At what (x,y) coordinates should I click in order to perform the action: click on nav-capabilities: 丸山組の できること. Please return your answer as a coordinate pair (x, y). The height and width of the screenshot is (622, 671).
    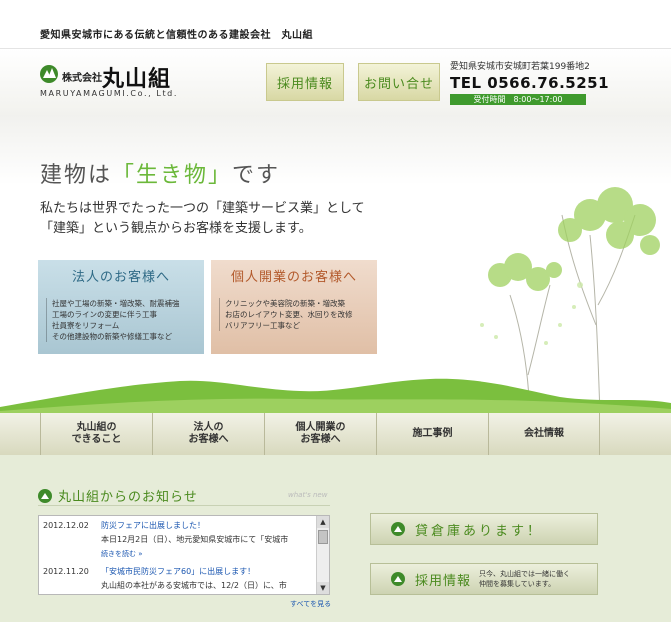
    Looking at the image, I should click on (96, 434).